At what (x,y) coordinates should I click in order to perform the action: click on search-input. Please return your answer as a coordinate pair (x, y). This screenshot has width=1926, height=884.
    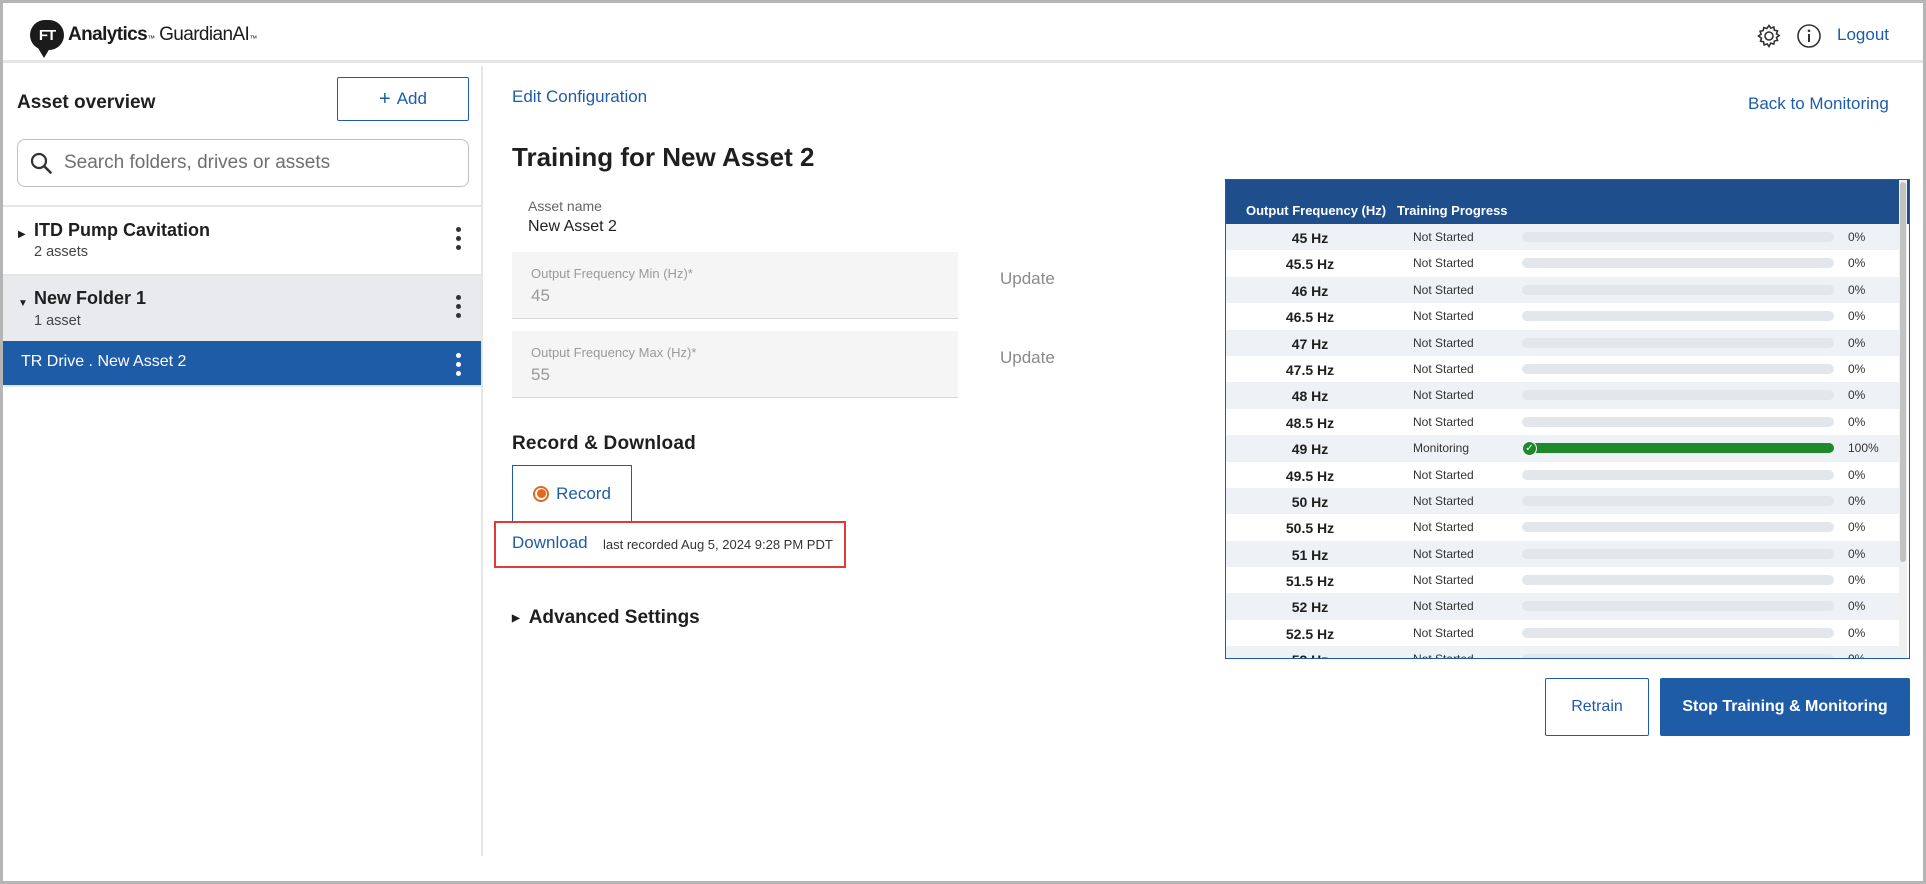
    Looking at the image, I should click on (254, 163).